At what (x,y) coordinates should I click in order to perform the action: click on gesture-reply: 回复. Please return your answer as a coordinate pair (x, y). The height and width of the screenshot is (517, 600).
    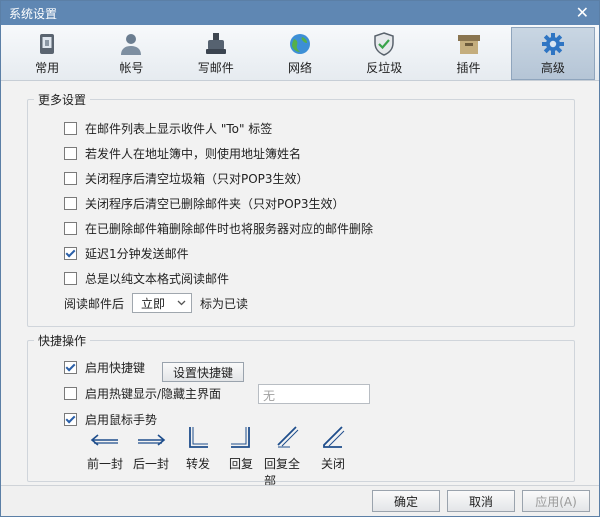
    Looking at the image, I should click on (241, 448).